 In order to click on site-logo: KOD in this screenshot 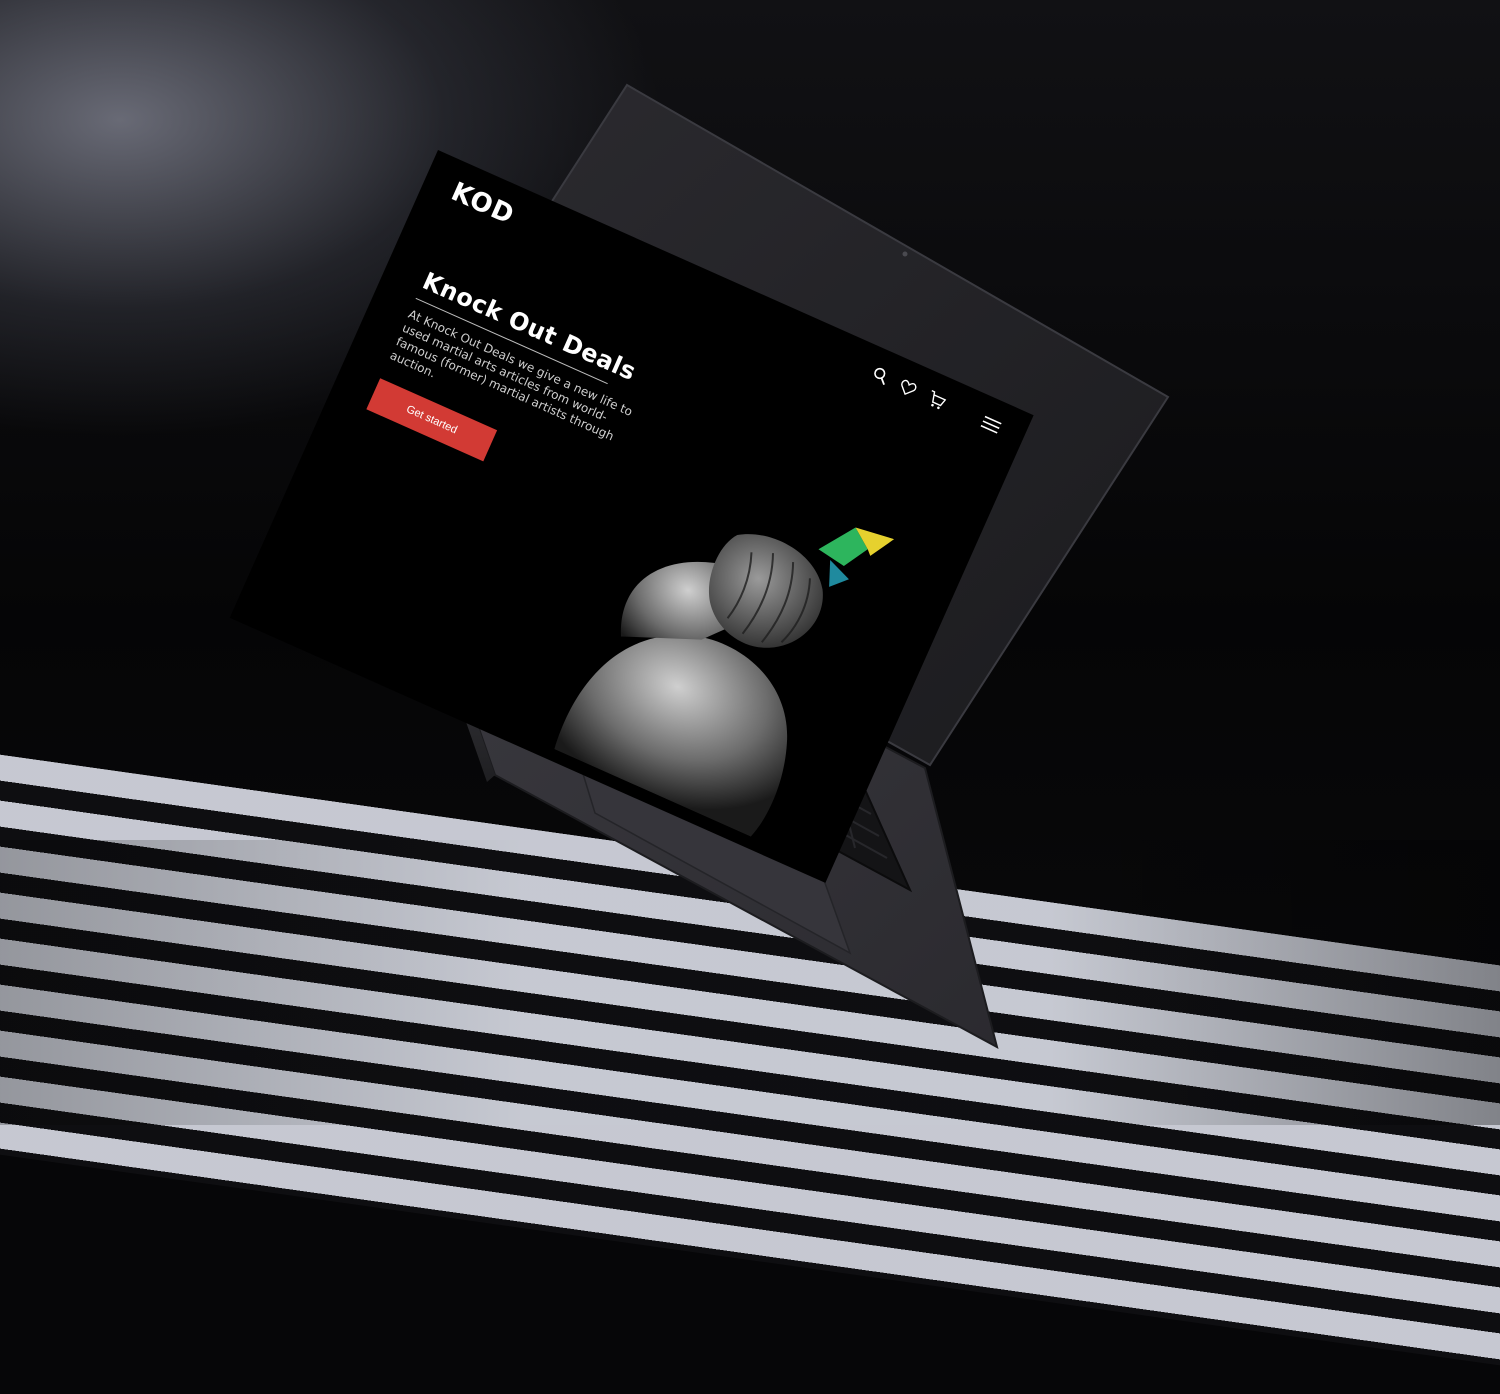, I will do `click(483, 204)`.